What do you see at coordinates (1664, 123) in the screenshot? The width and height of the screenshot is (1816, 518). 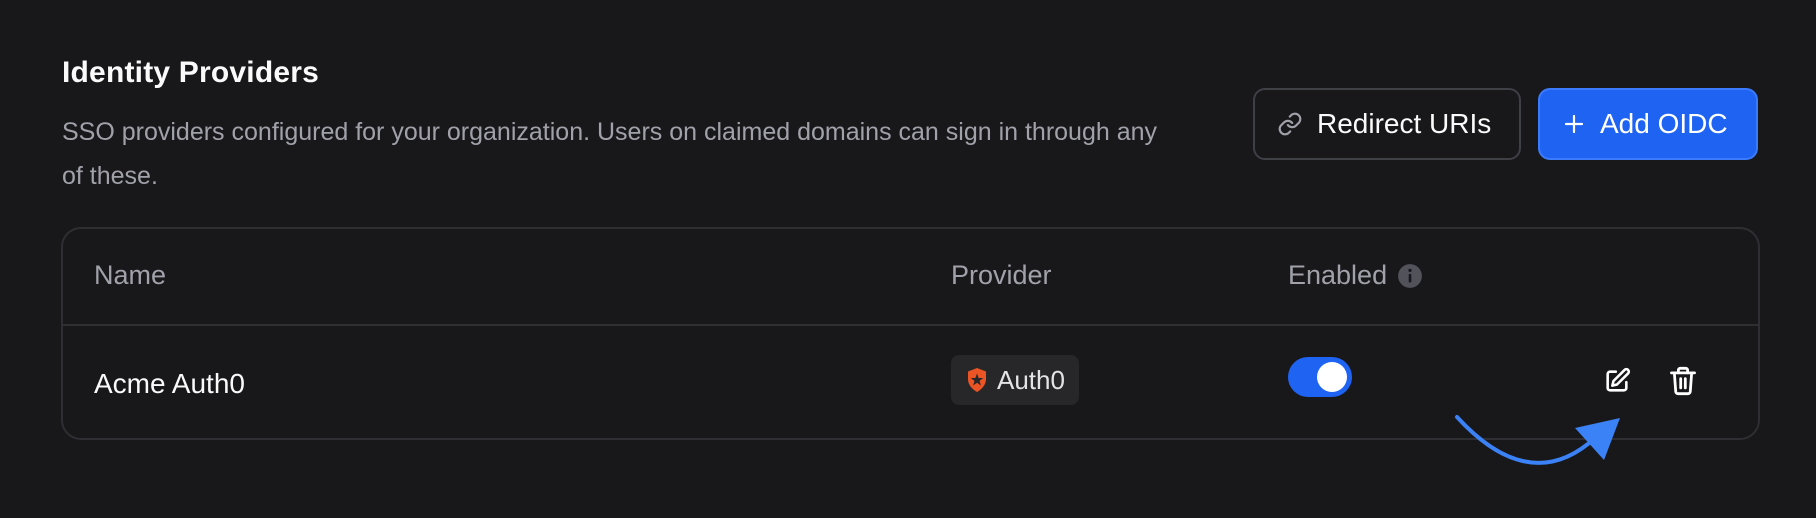 I see `add-oidc-label: Add OIDC` at bounding box center [1664, 123].